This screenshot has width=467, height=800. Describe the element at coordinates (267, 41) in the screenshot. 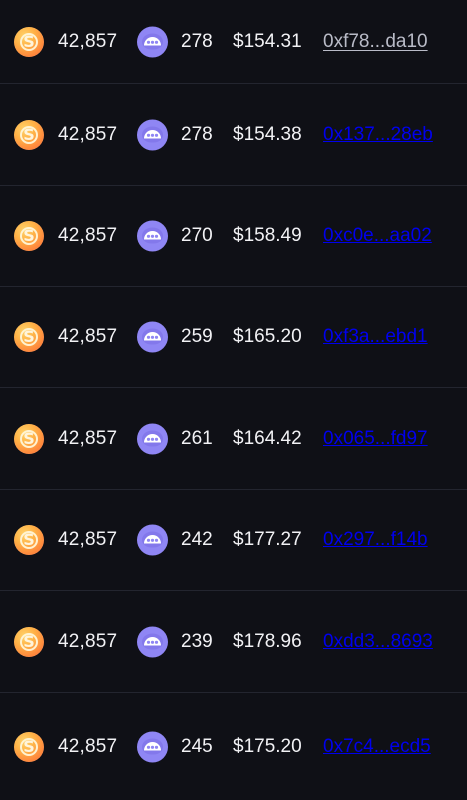

I see `price-value: $154.31` at that location.